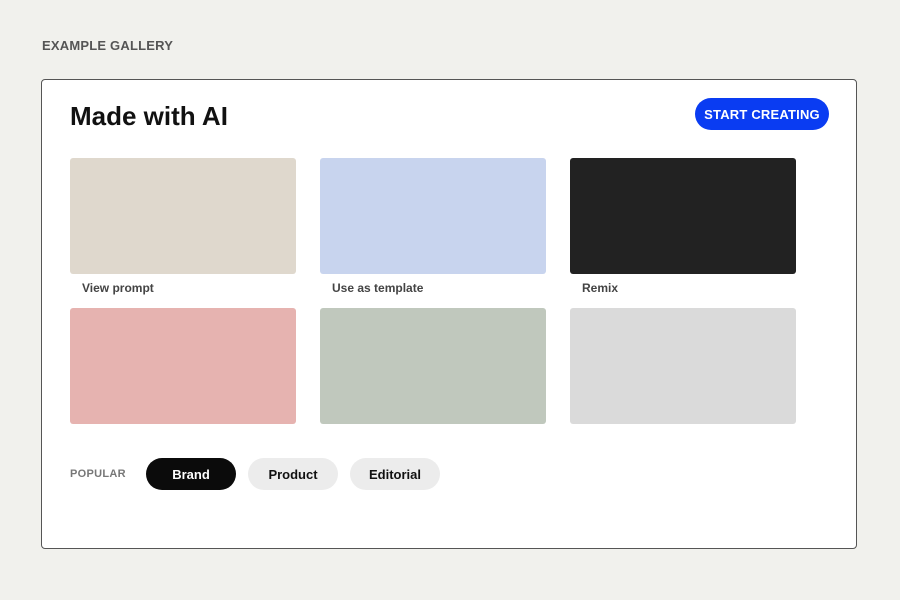 The image size is (900, 600). I want to click on filter-chip-product: Product, so click(293, 474).